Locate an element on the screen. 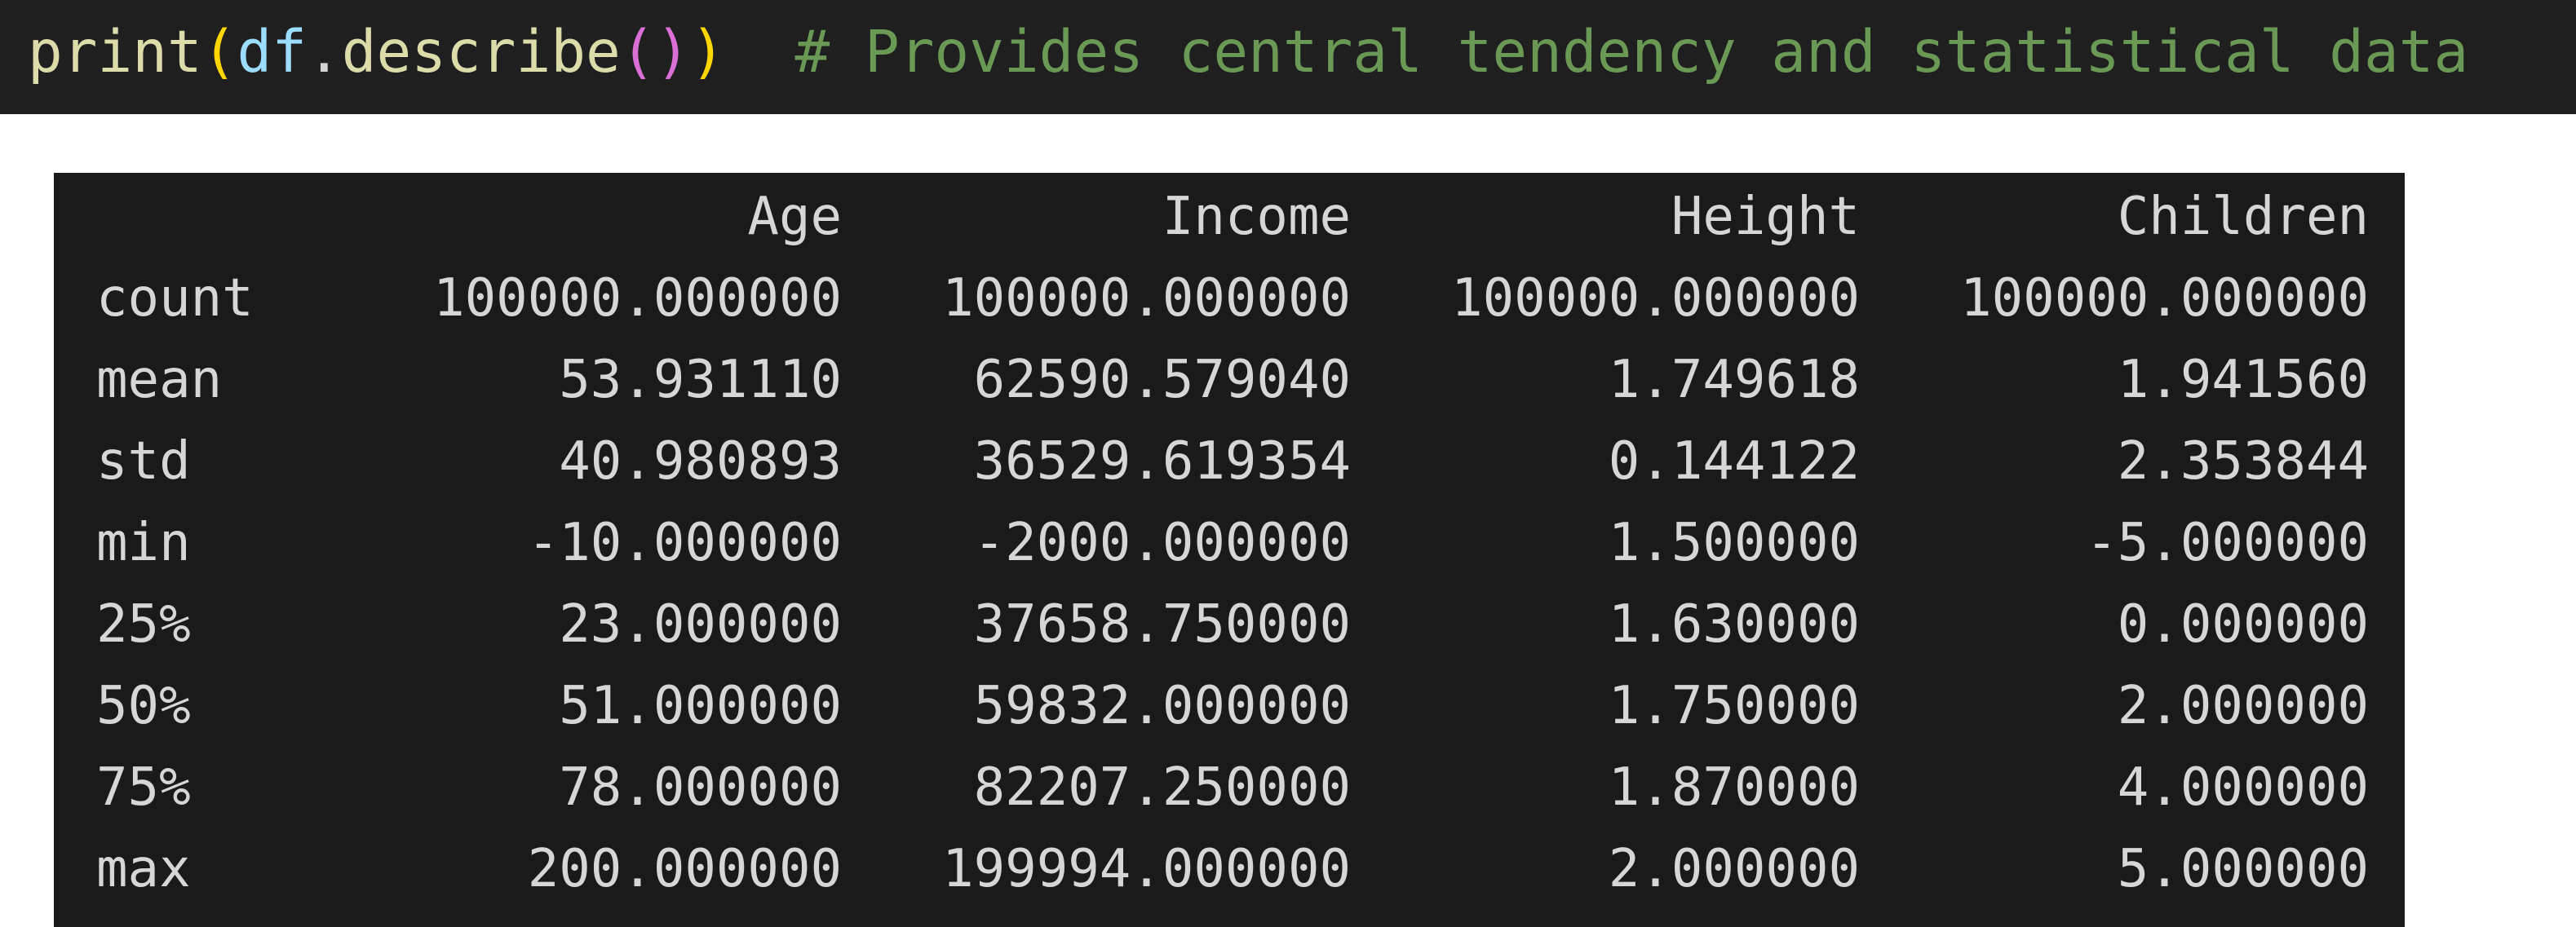 This screenshot has height=927, width=2576. table-header-row: Age Income Height Children is located at coordinates (1232, 215).